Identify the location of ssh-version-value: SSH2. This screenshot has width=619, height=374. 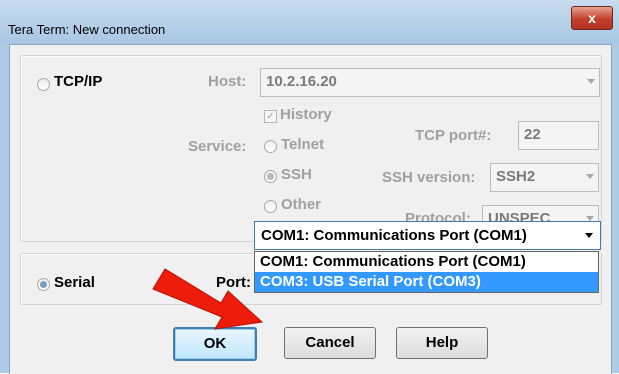
(516, 176).